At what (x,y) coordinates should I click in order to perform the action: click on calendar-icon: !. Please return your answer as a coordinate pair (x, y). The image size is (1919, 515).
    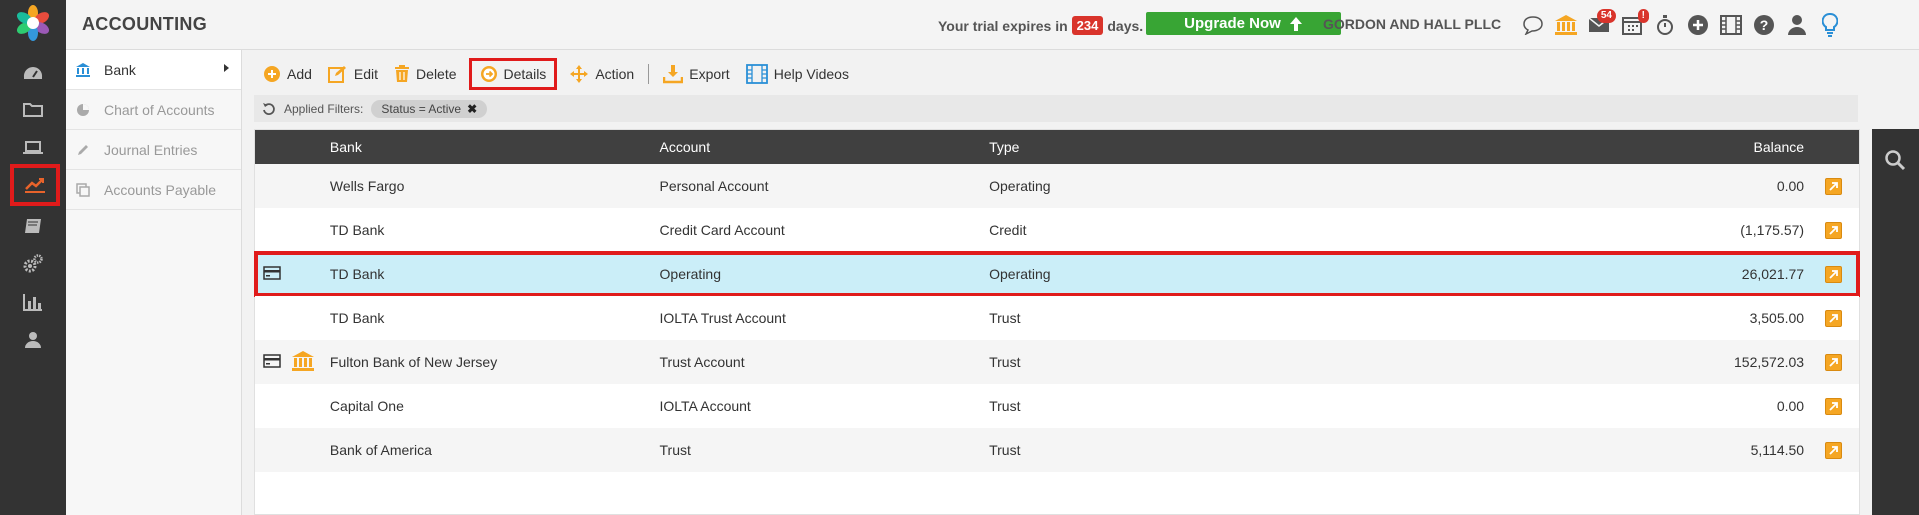
    Looking at the image, I should click on (1632, 24).